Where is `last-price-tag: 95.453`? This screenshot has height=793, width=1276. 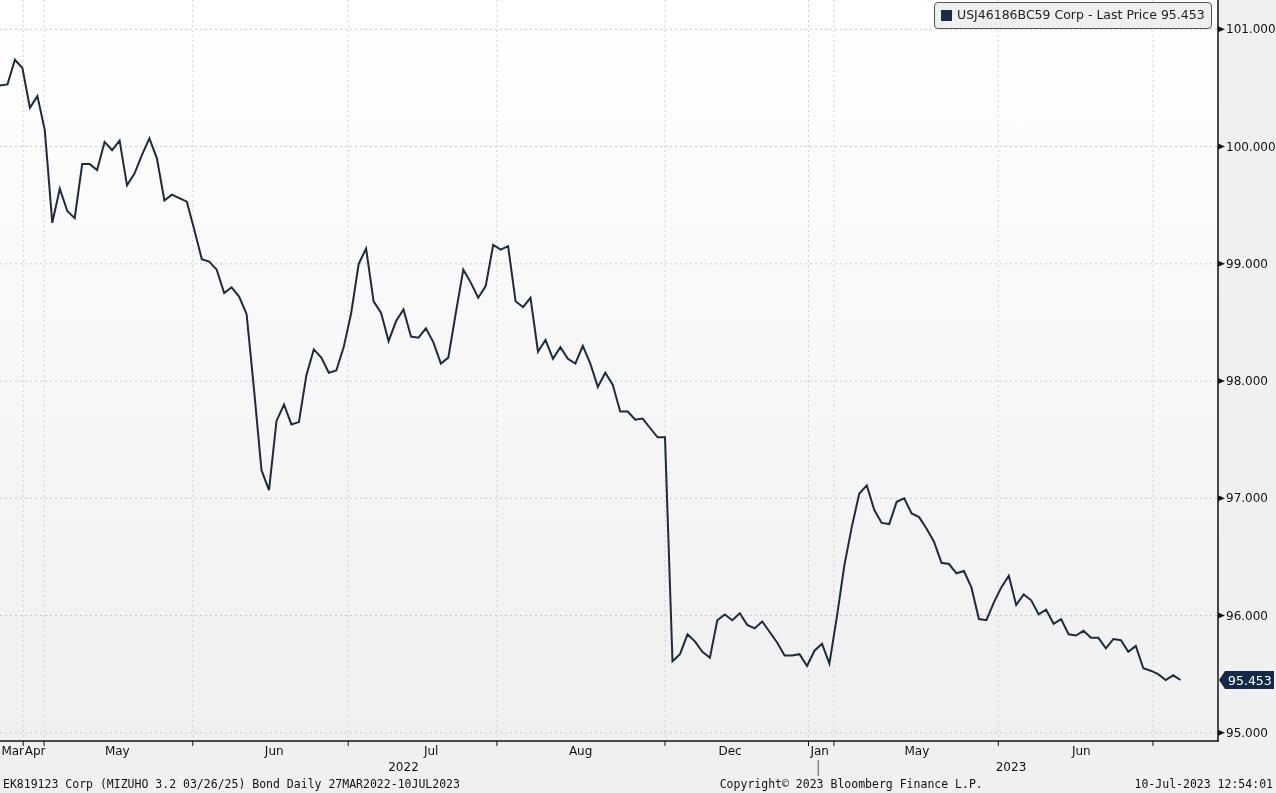 last-price-tag: 95.453 is located at coordinates (1246, 680).